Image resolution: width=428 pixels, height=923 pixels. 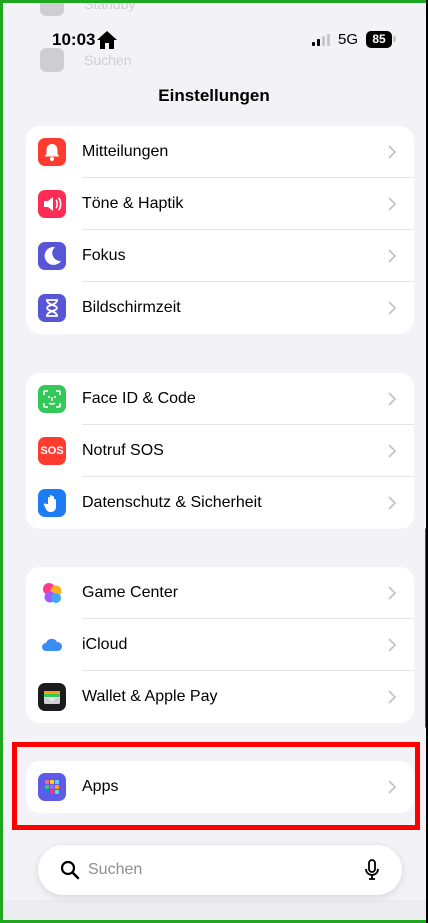 I want to click on row-game-center: Game Center, so click(x=220, y=593).